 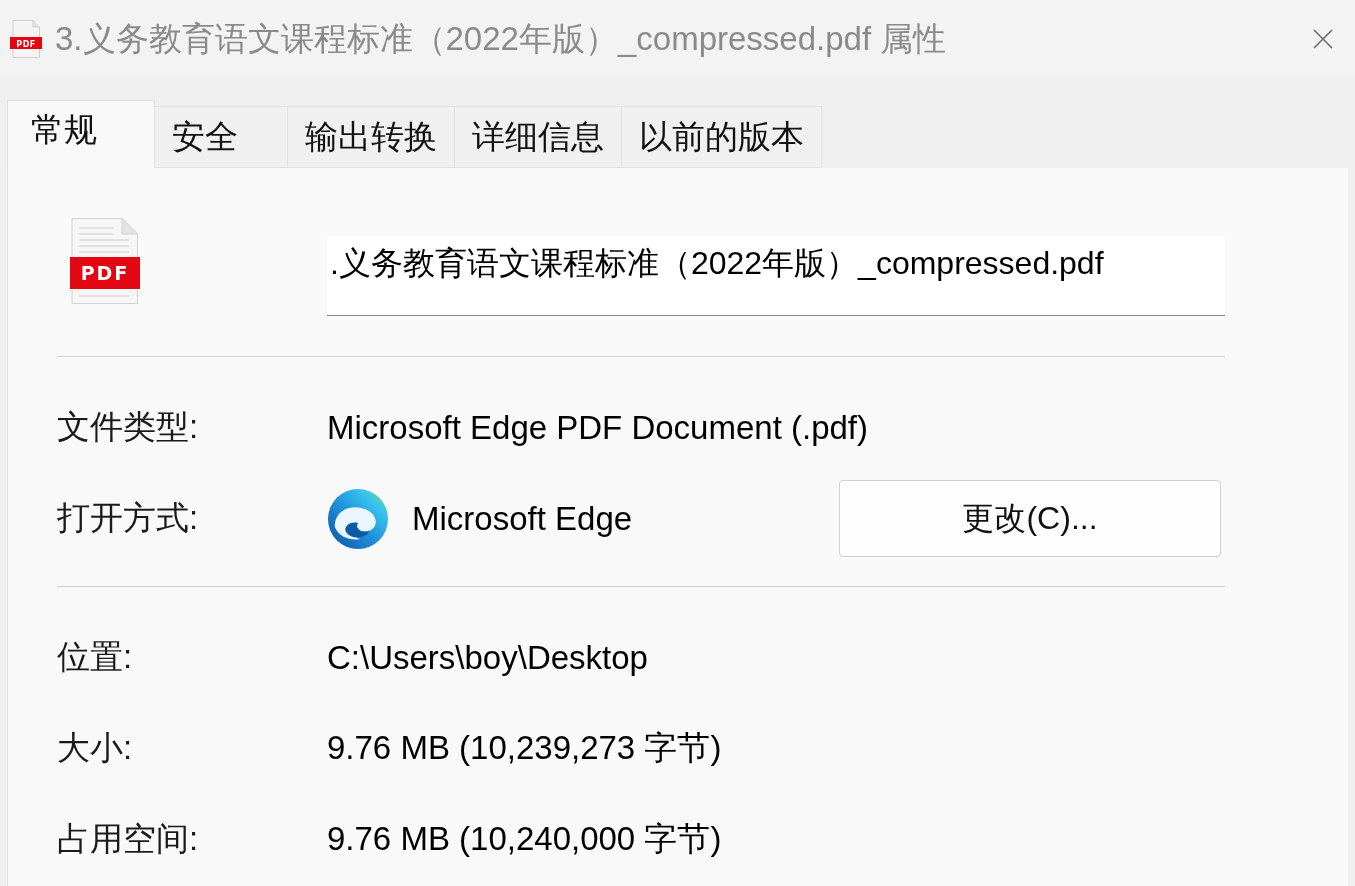 I want to click on tab: 安全, so click(x=221, y=137).